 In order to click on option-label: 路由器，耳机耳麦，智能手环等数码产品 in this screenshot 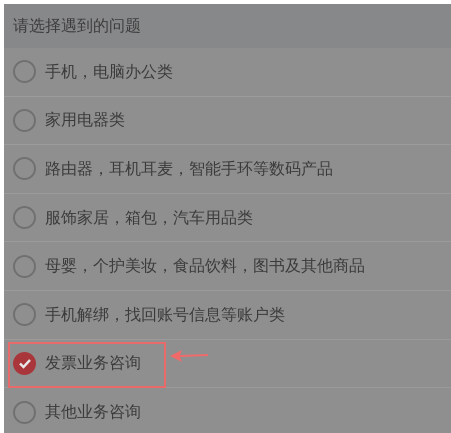, I will do `click(189, 168)`.